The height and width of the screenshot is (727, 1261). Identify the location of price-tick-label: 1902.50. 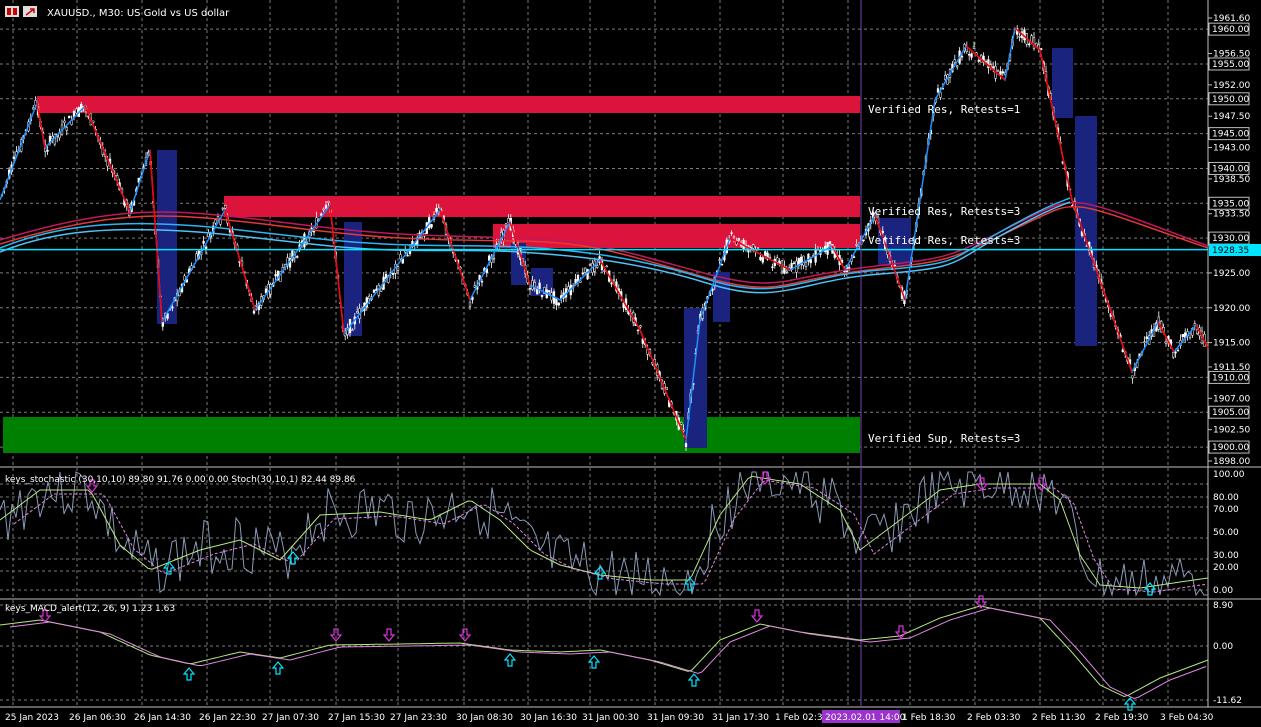
(1231, 431).